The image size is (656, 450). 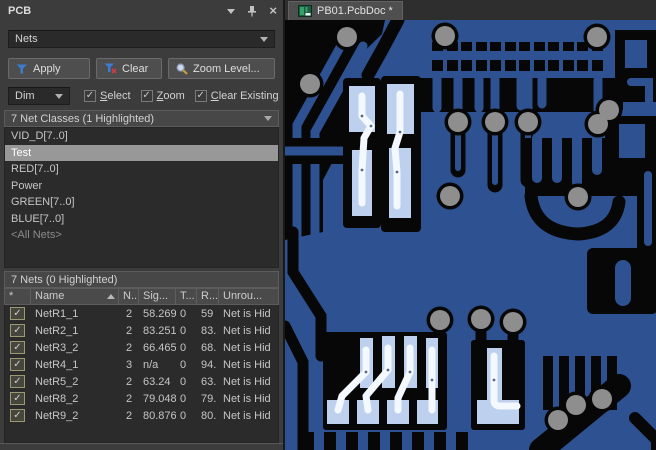 I want to click on funnel-icon, so click(x=21, y=68).